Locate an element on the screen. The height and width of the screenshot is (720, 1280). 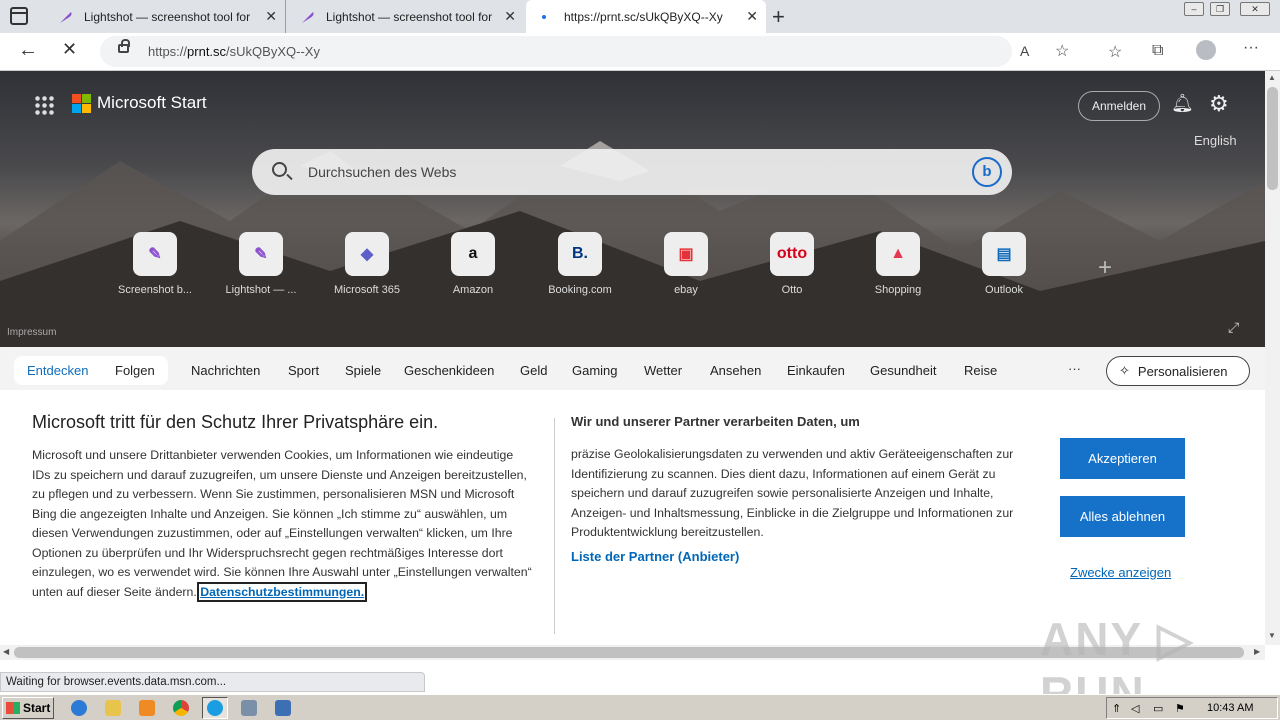
url-text: https://prnt.sc/sUkQByXQ--Xy is located at coordinates (234, 51).